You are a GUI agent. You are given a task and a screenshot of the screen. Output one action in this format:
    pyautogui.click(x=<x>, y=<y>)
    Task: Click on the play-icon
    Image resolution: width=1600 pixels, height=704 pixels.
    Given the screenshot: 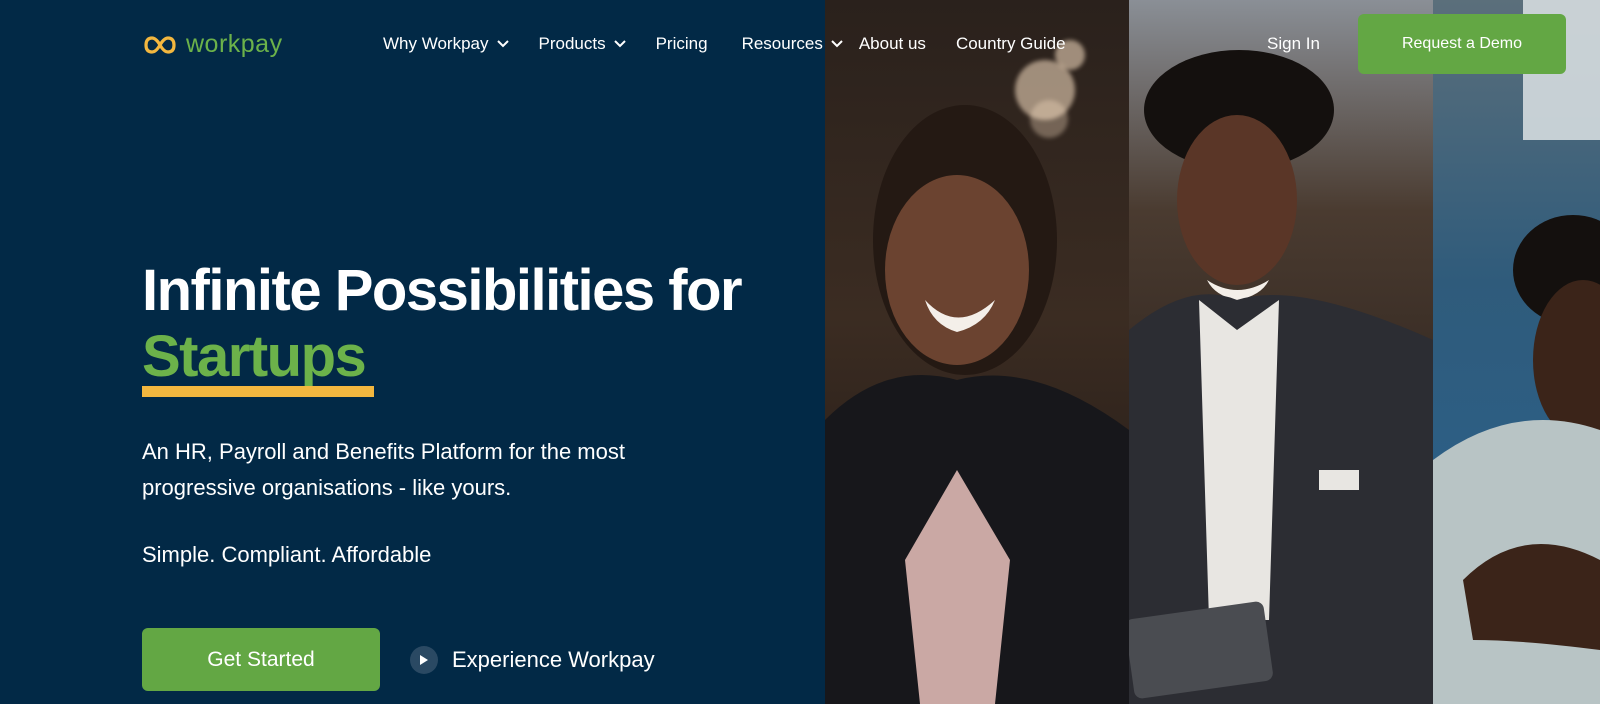 What is the action you would take?
    pyautogui.click(x=424, y=660)
    